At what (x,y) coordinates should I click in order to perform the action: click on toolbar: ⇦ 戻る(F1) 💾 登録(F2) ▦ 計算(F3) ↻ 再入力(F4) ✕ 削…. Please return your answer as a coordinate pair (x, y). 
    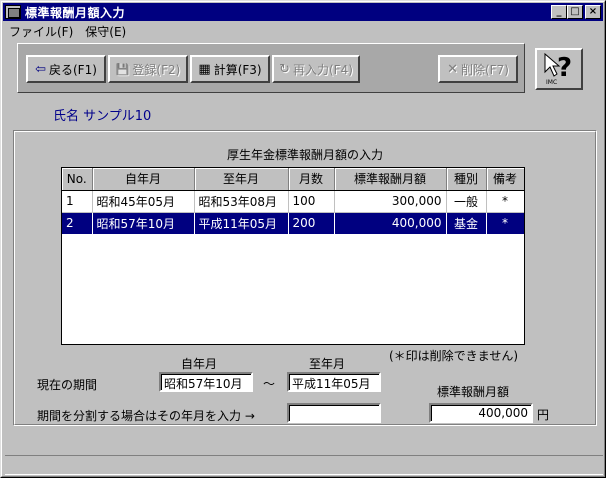
    Looking at the image, I should click on (271, 68).